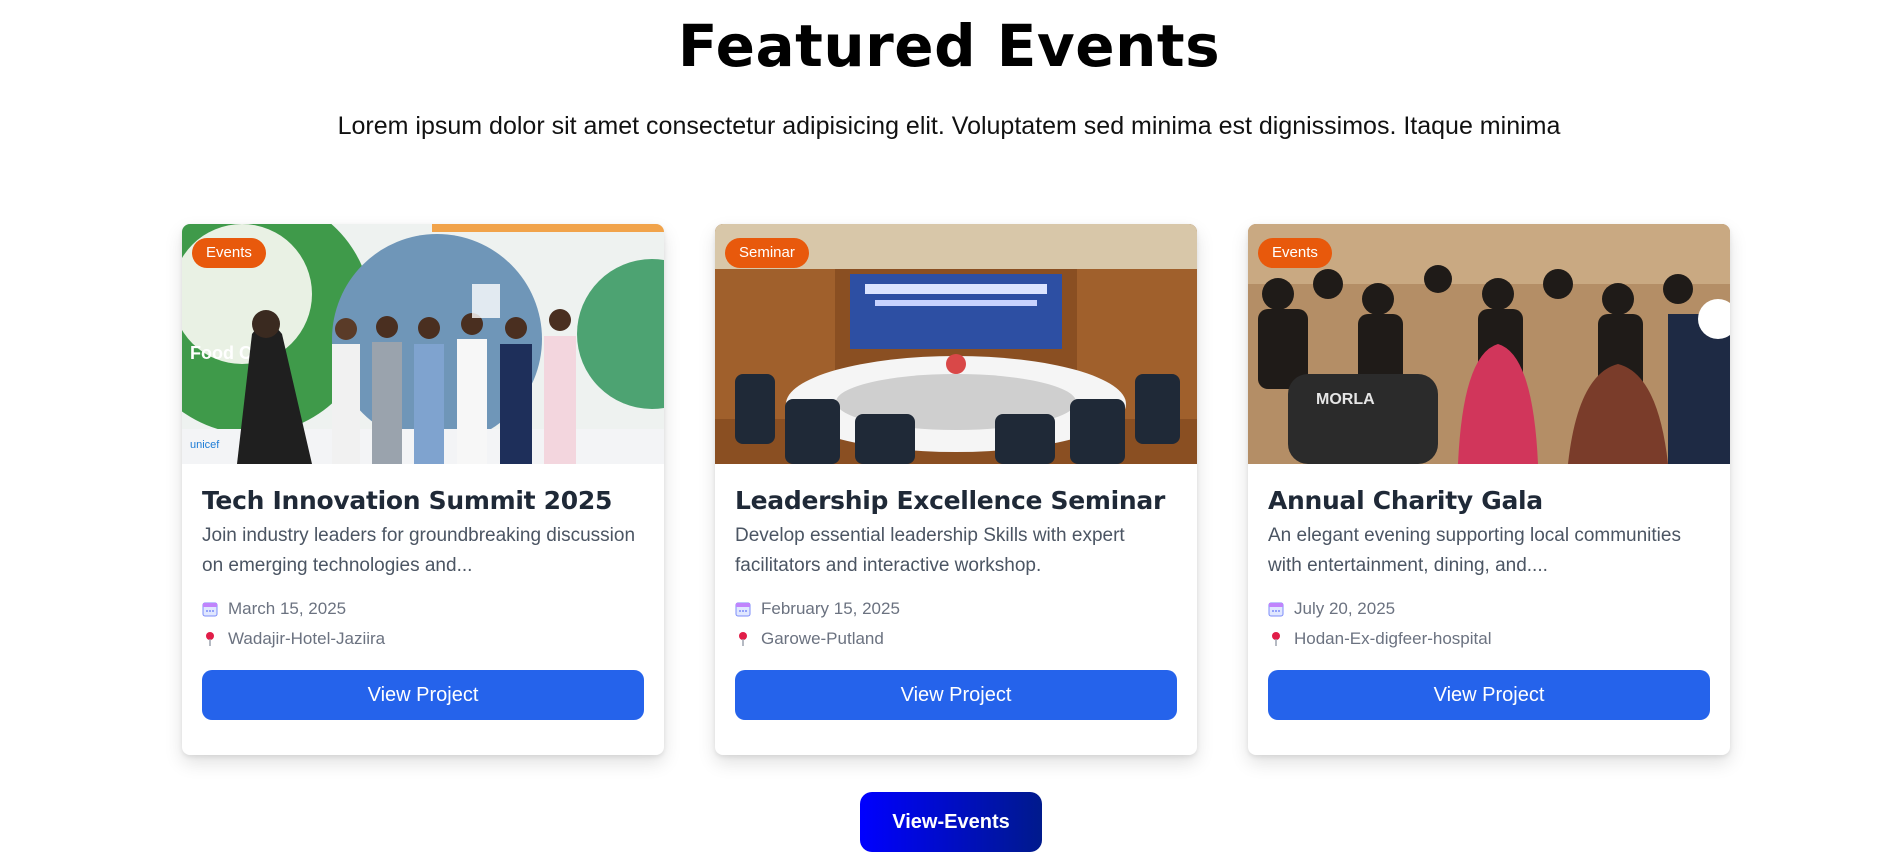 Image resolution: width=1898 pixels, height=866 pixels. Describe the element at coordinates (1489, 344) in the screenshot. I see `event-image: MORLA Events` at that location.